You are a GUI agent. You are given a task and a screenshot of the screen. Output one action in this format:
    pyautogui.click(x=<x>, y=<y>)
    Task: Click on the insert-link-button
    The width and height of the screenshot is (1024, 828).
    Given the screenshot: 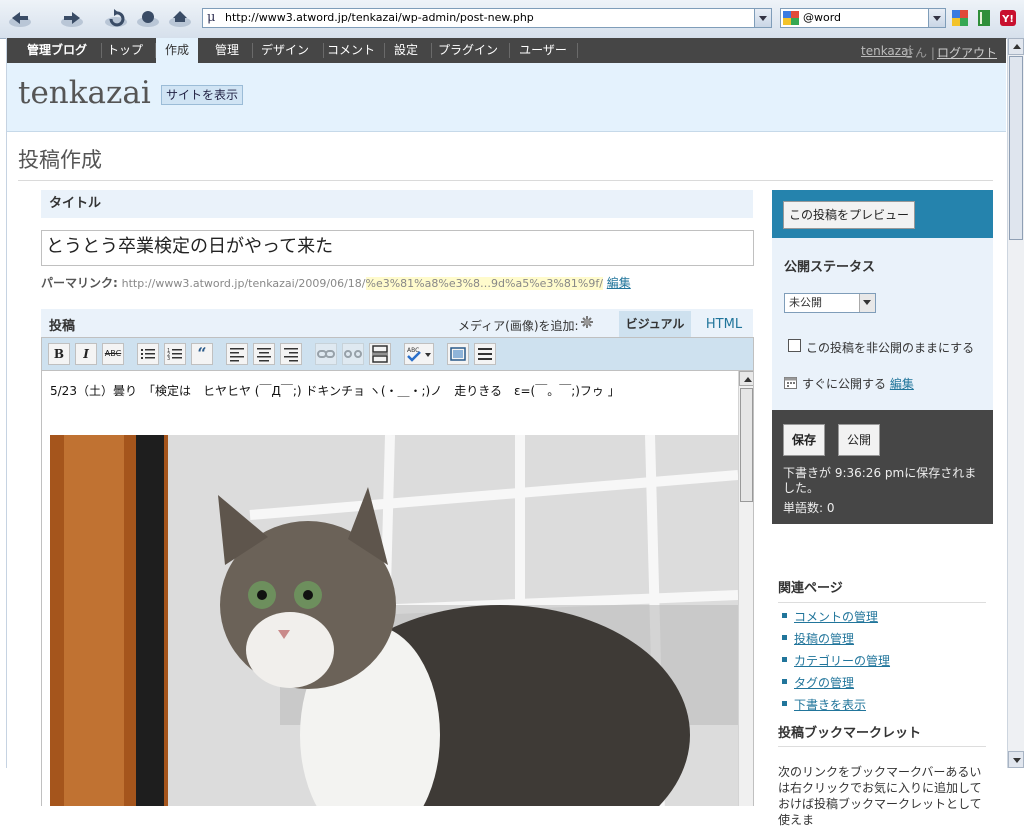 What is the action you would take?
    pyautogui.click(x=326, y=354)
    